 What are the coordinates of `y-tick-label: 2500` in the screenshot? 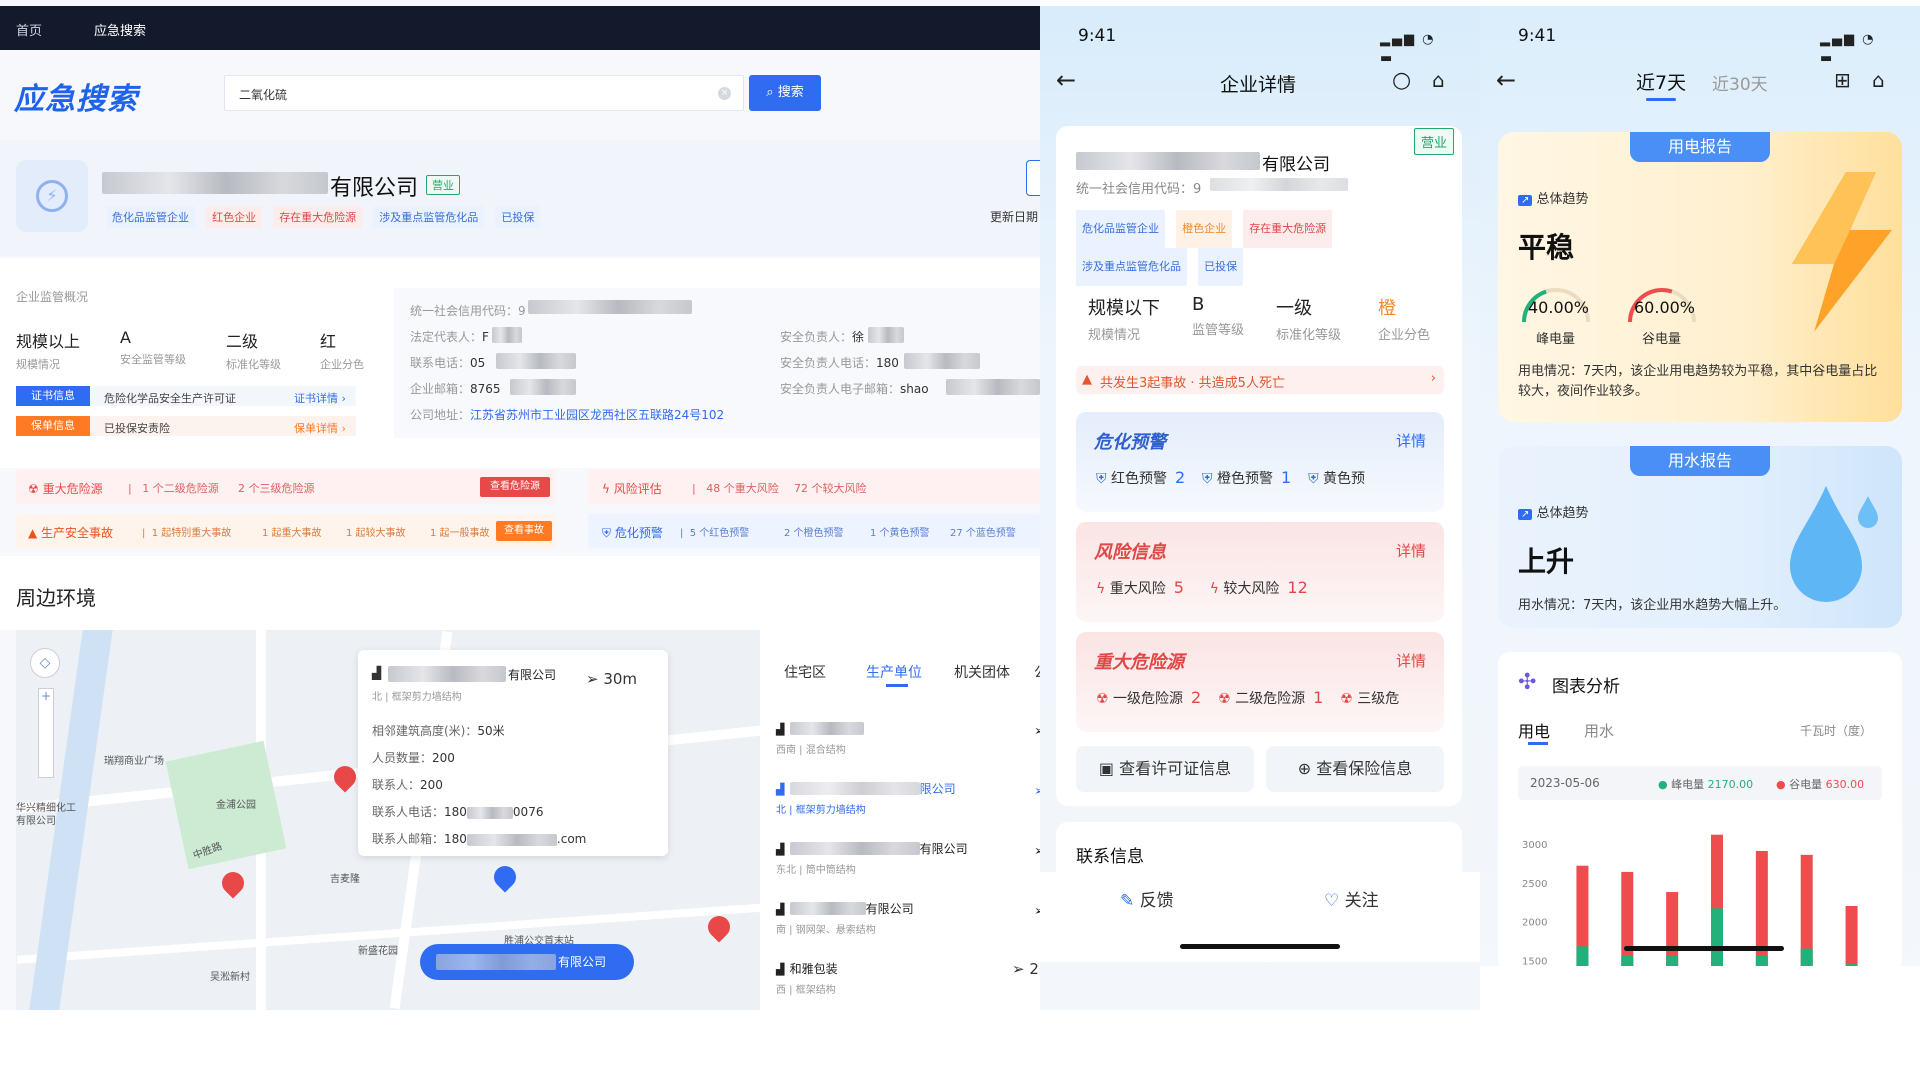 It's located at (1534, 884).